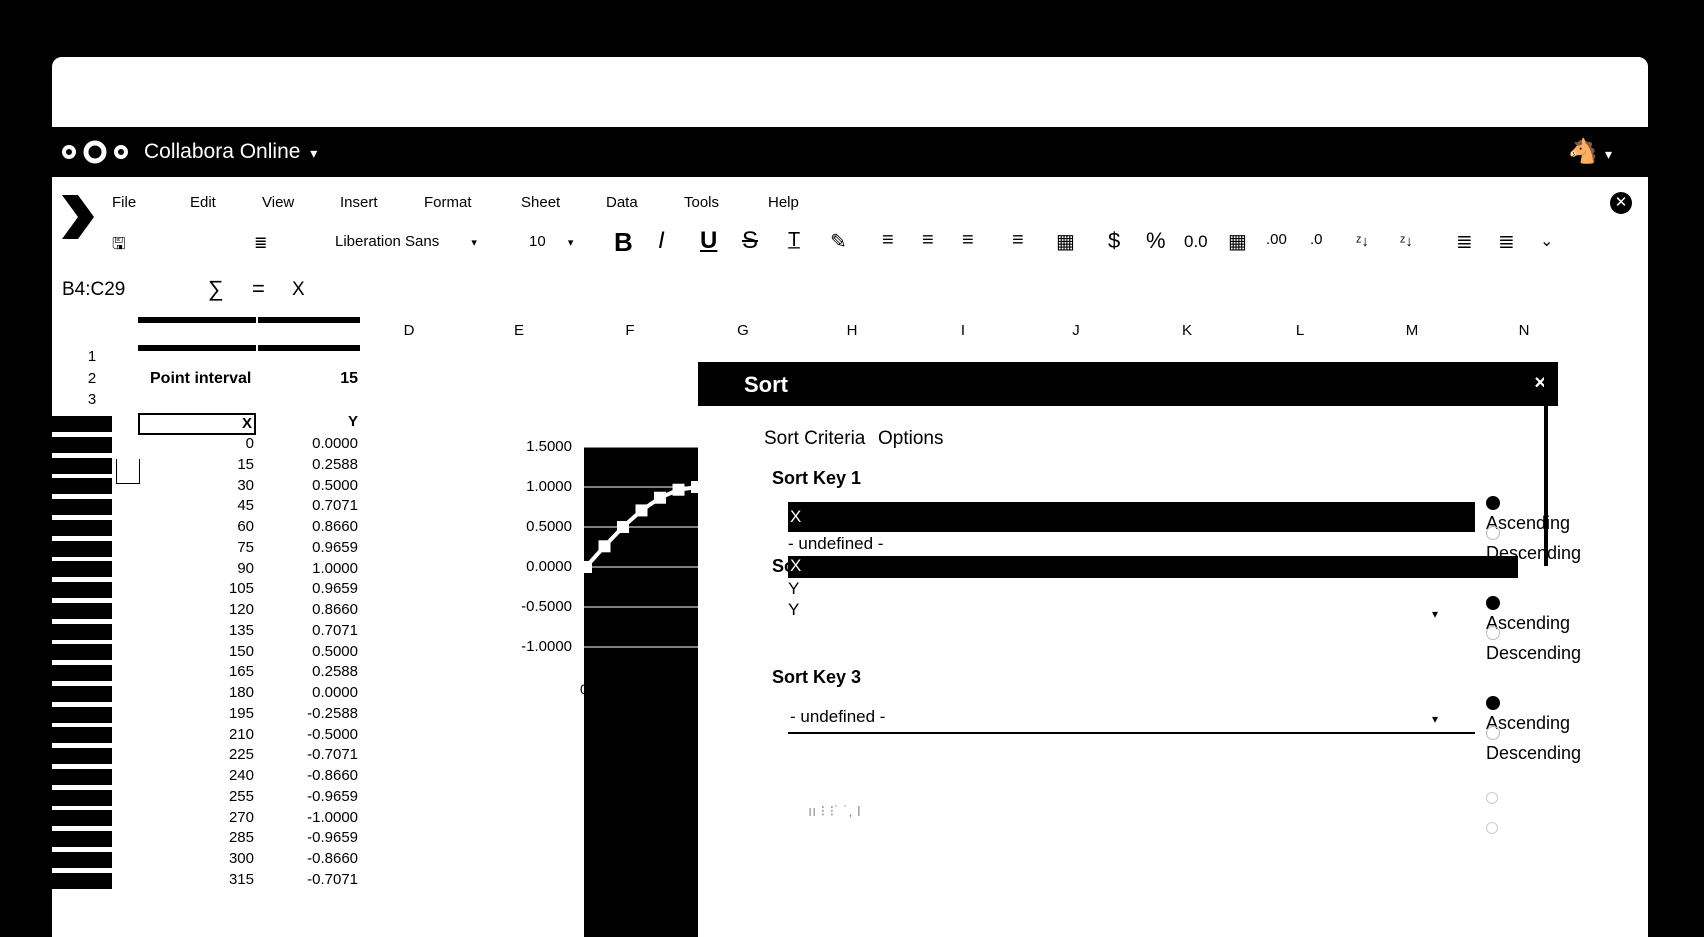 This screenshot has width=1704, height=937. I want to click on cell-x: 60, so click(196, 526).